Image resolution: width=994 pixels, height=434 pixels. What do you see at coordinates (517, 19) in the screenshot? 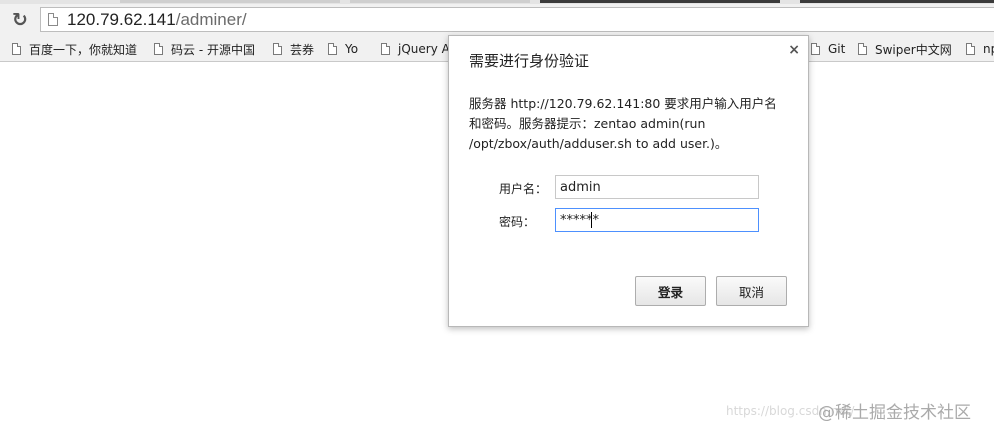
I see `address-bar: 120.79.62.141/adminer/` at bounding box center [517, 19].